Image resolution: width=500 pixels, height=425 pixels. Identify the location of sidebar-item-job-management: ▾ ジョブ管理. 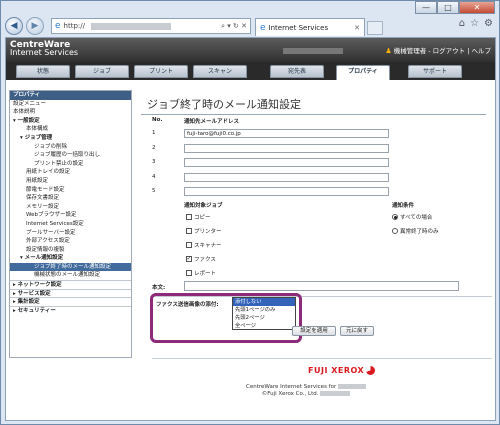
(70, 138).